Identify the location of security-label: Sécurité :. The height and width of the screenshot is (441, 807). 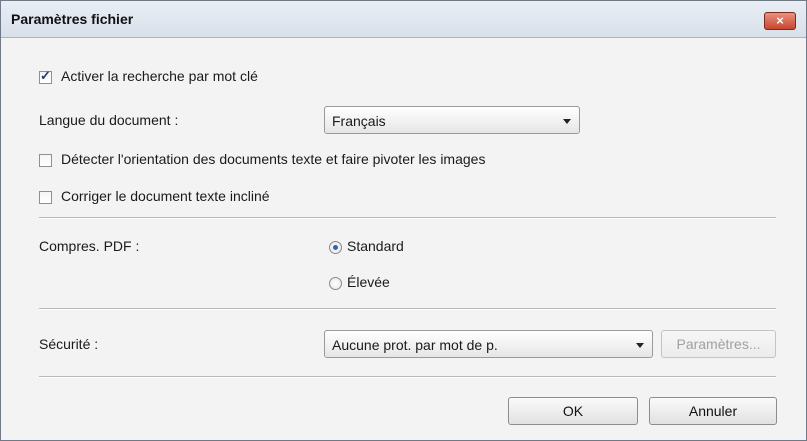
(69, 344).